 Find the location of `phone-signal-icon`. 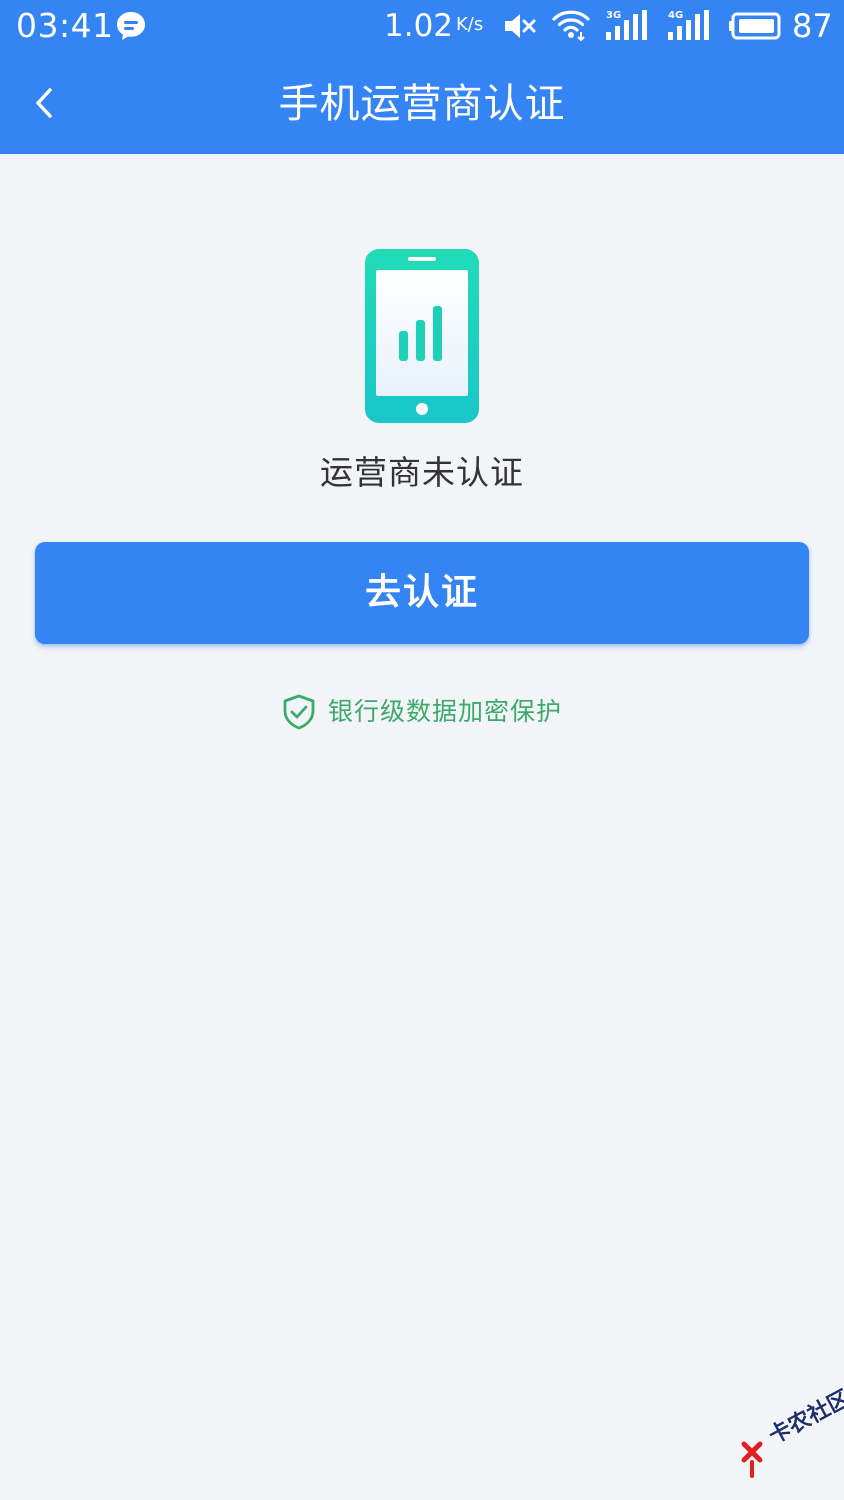

phone-signal-icon is located at coordinates (422, 336).